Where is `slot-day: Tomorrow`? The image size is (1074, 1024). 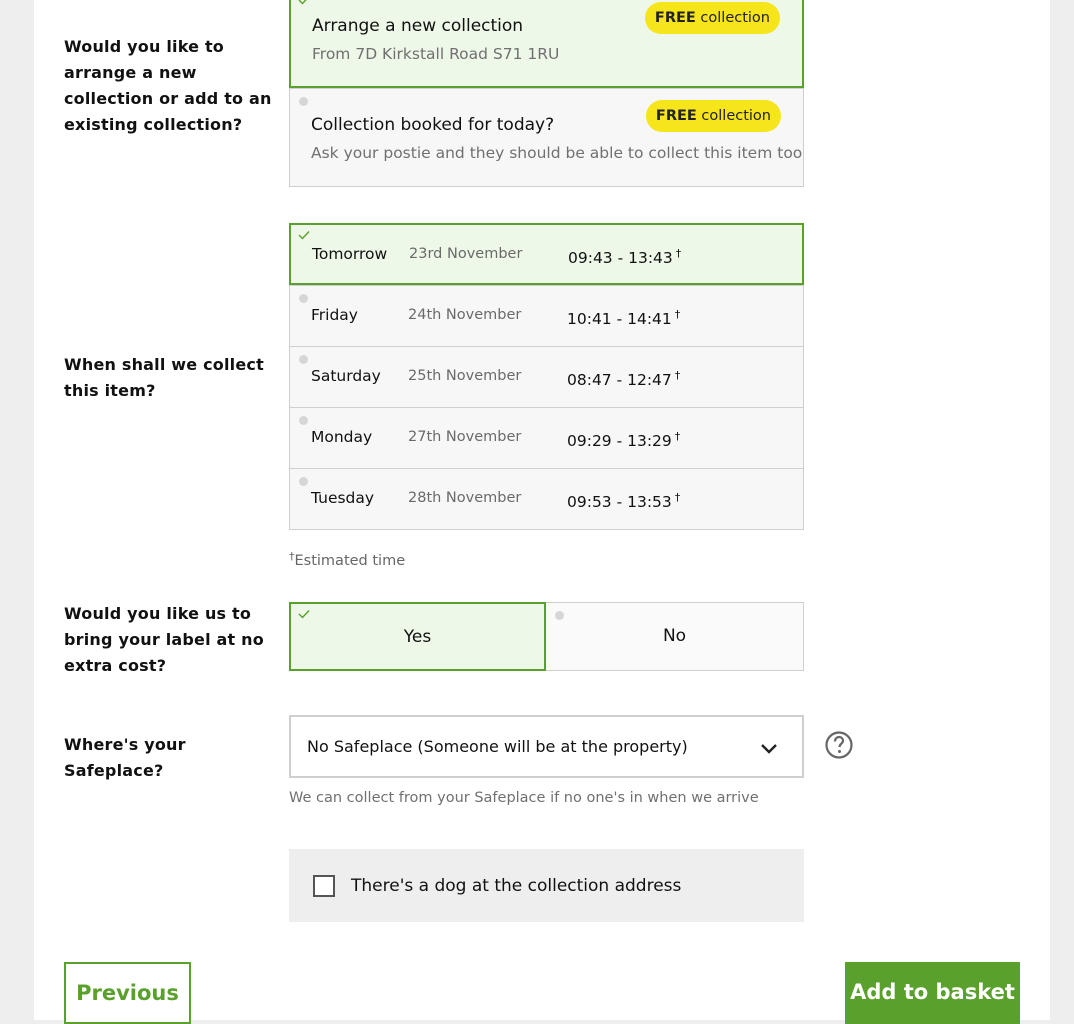
slot-day: Tomorrow is located at coordinates (350, 254).